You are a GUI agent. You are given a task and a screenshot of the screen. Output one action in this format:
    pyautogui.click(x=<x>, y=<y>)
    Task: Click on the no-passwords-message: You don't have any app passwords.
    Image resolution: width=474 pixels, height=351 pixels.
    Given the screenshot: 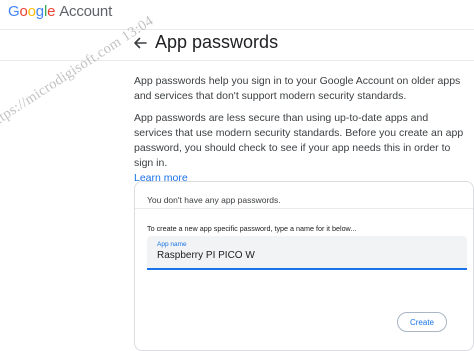 What is the action you would take?
    pyautogui.click(x=214, y=200)
    